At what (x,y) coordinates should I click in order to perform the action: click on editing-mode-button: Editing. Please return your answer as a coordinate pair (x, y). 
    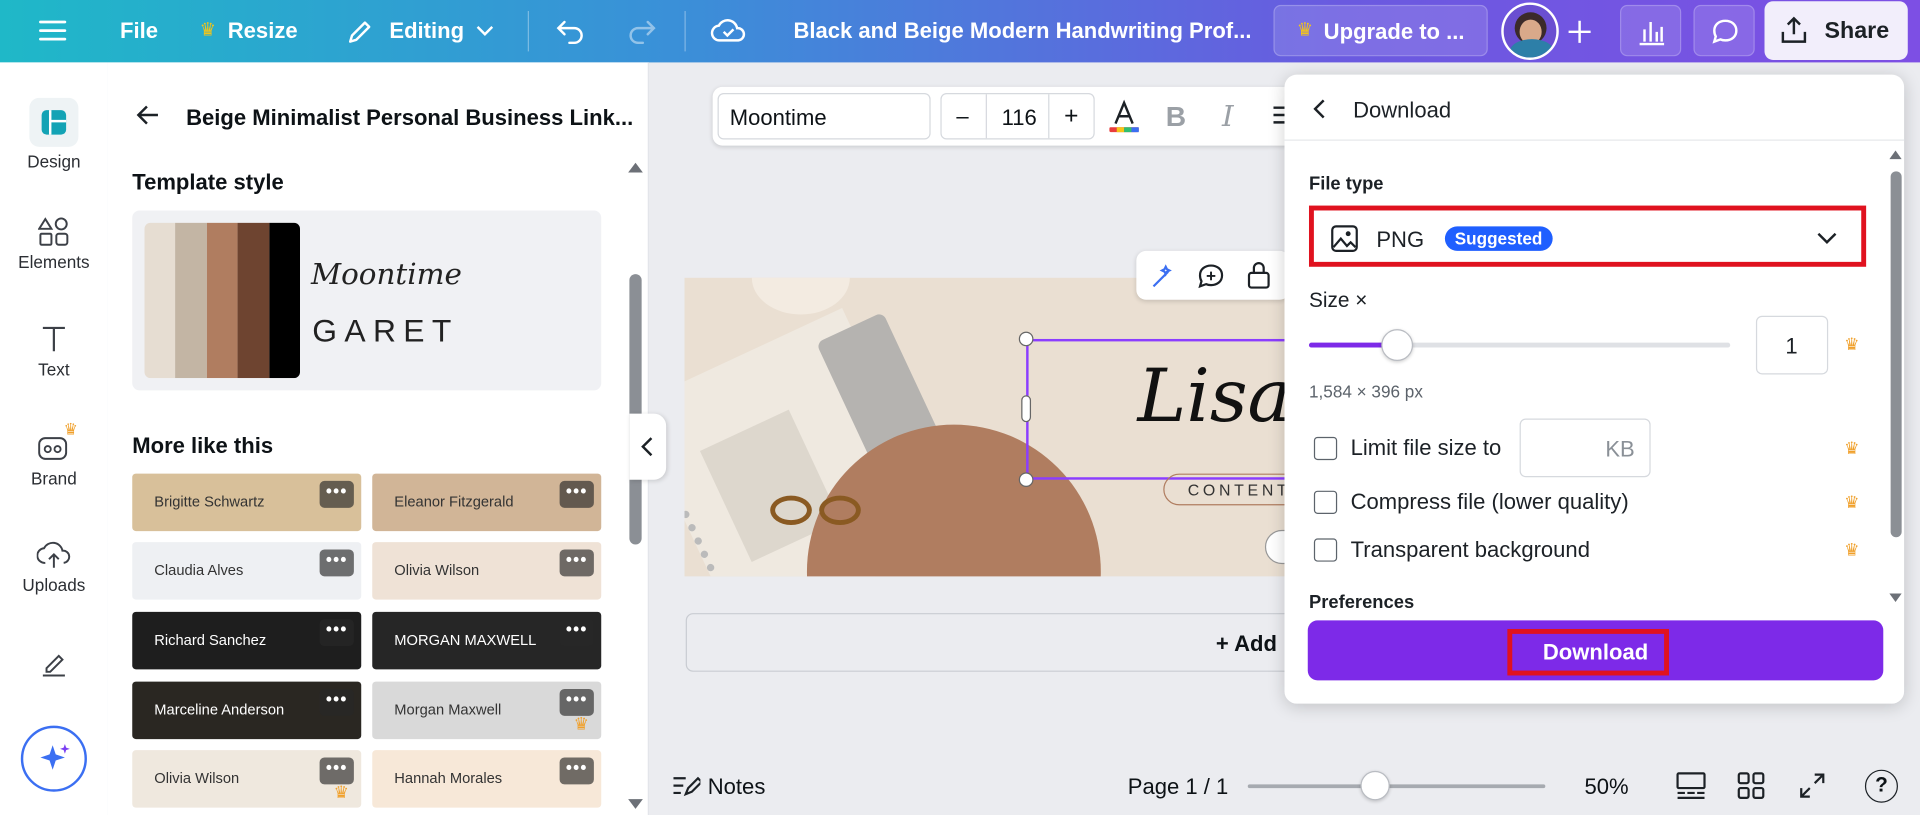
    Looking at the image, I should click on (426, 31).